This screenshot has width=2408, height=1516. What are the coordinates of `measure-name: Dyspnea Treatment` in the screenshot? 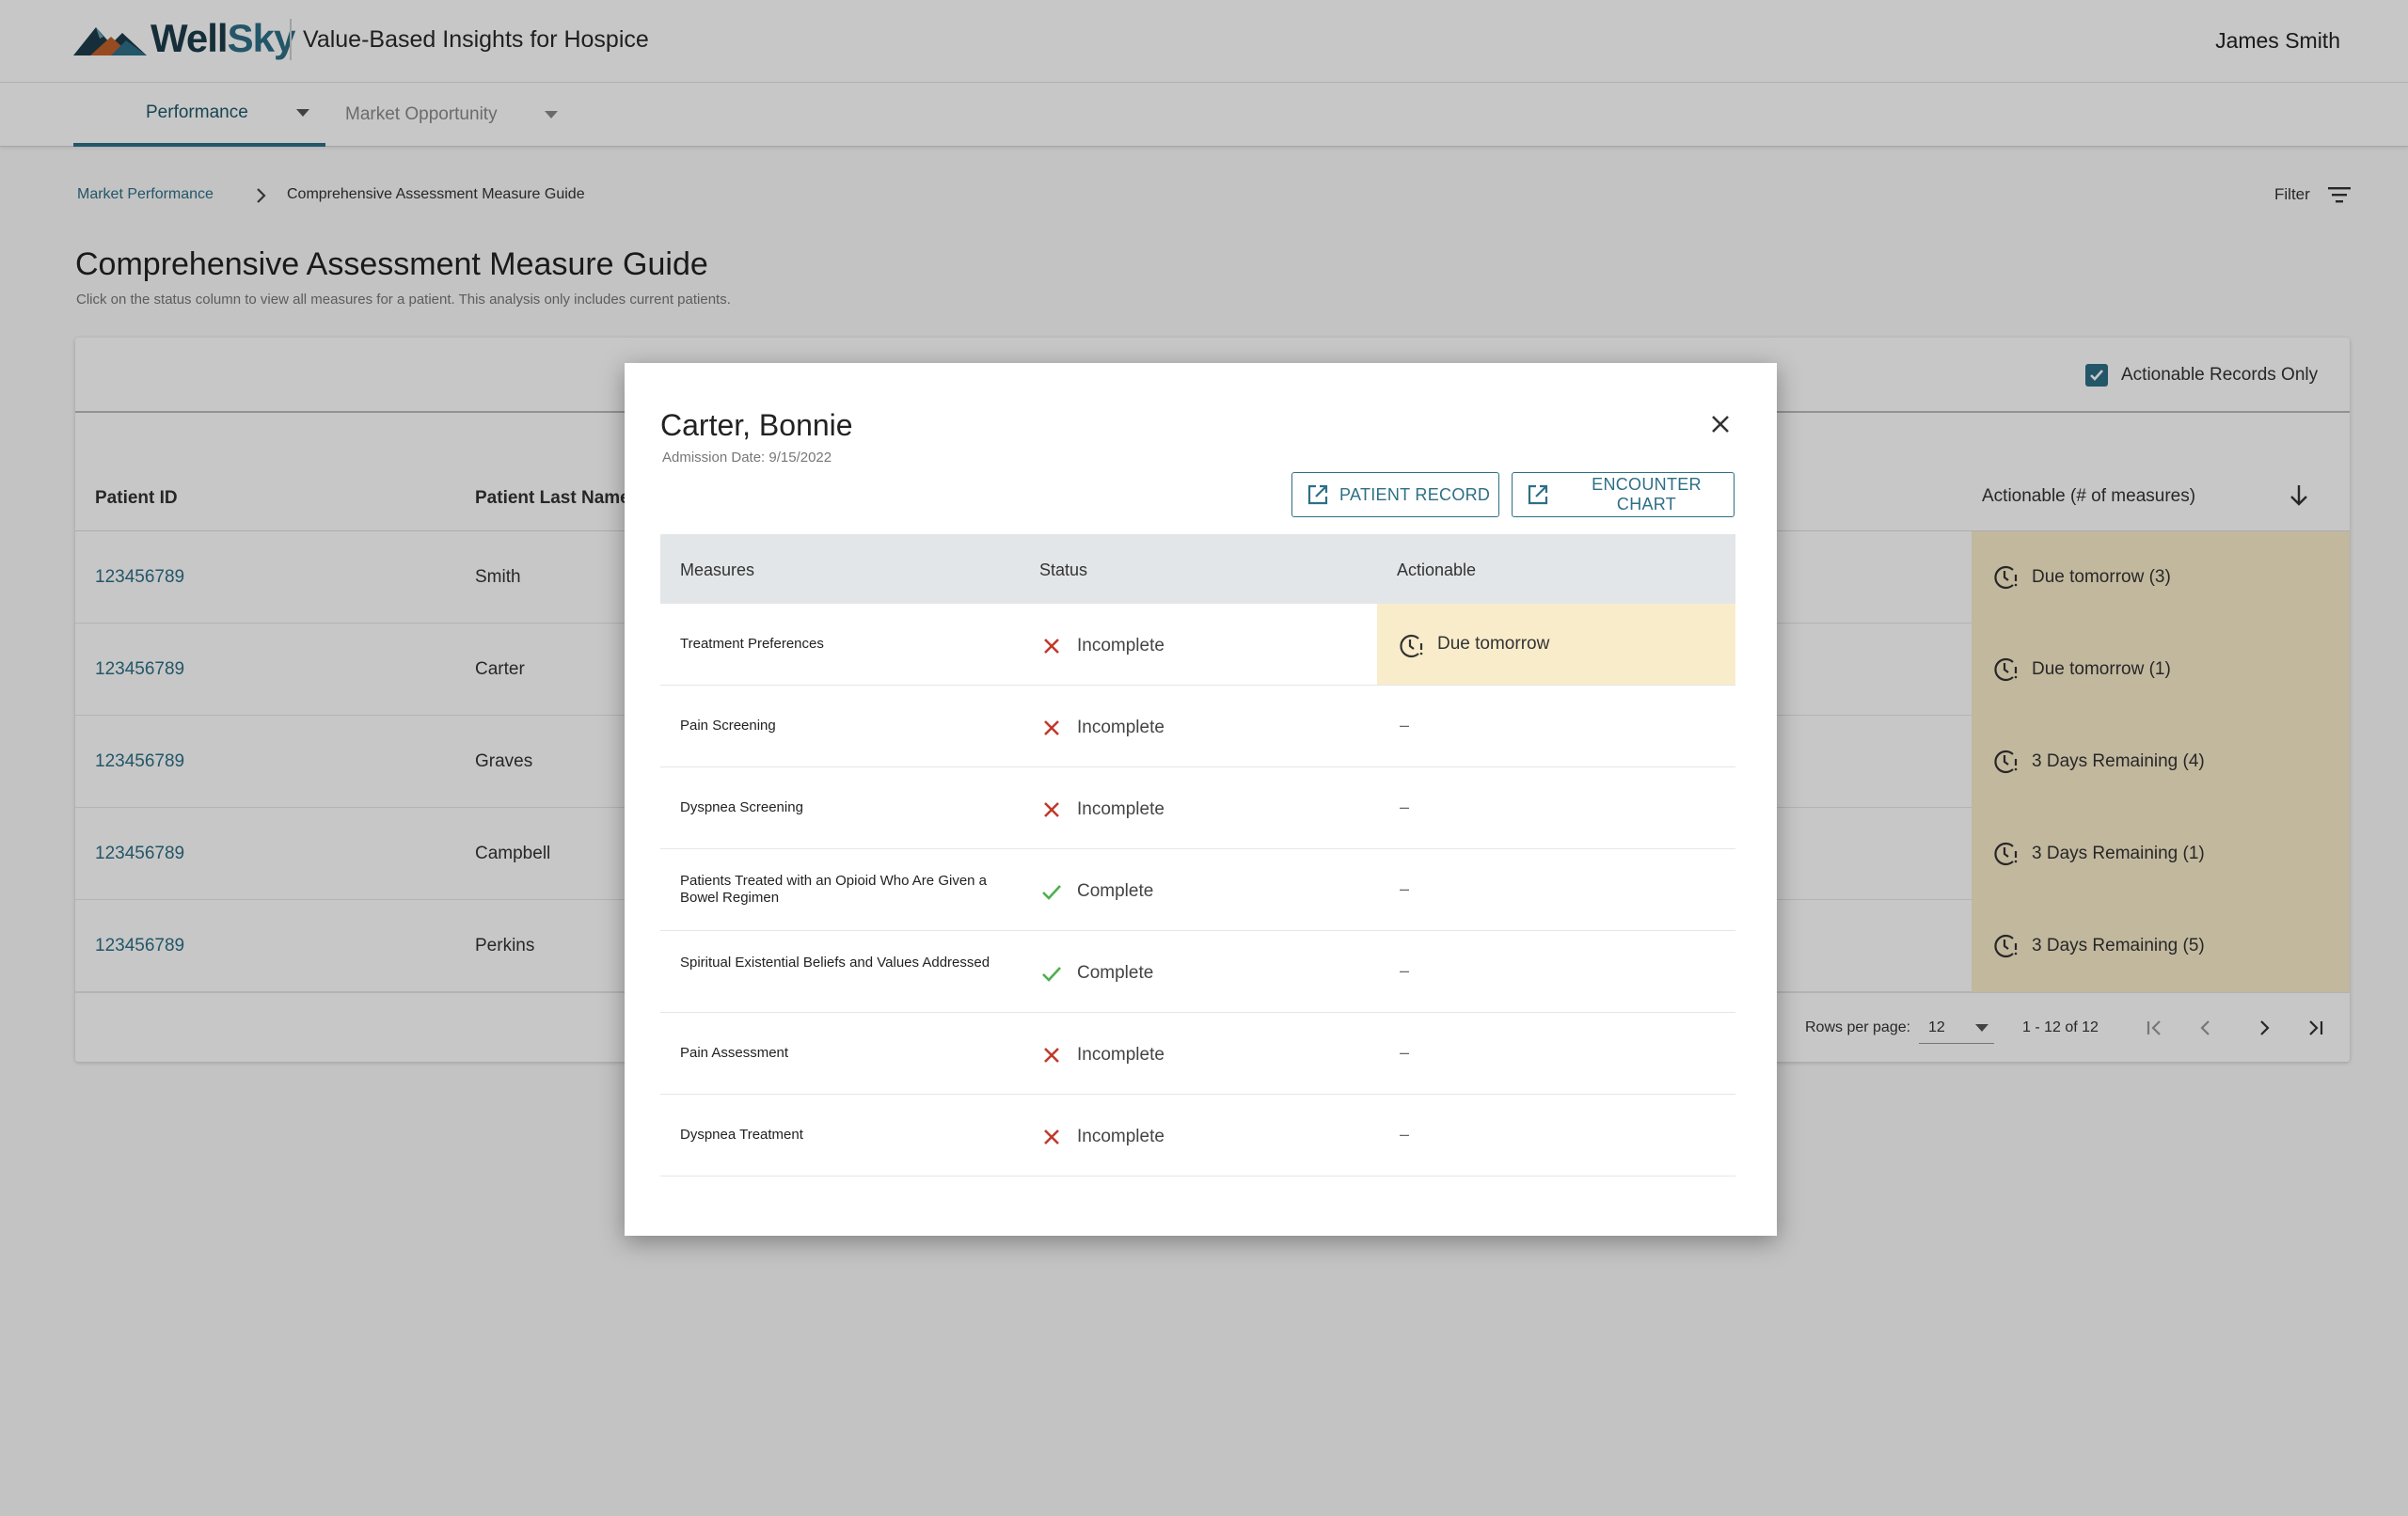 It's located at (742, 1135).